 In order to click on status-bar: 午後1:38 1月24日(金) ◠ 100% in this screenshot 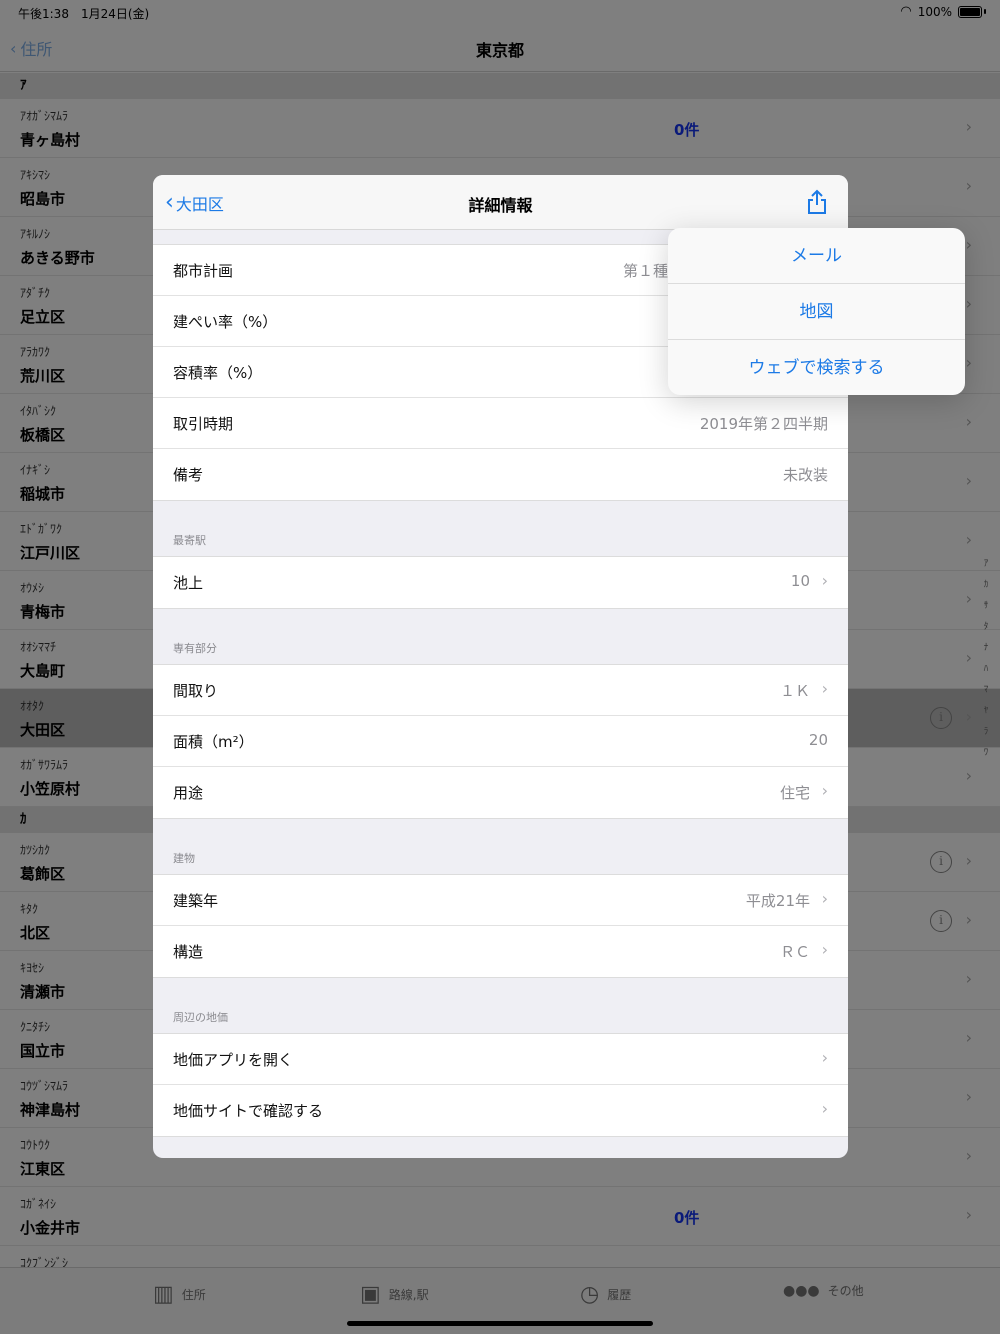, I will do `click(500, 12)`.